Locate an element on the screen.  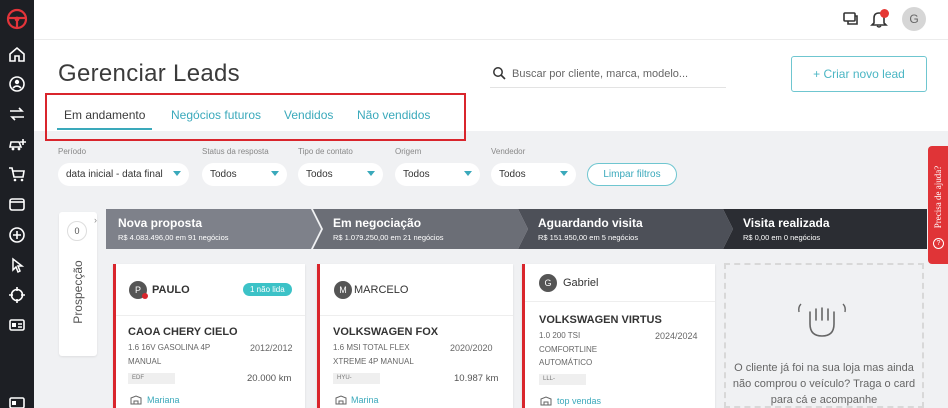
filter-vendedor: Todos is located at coordinates (533, 174).